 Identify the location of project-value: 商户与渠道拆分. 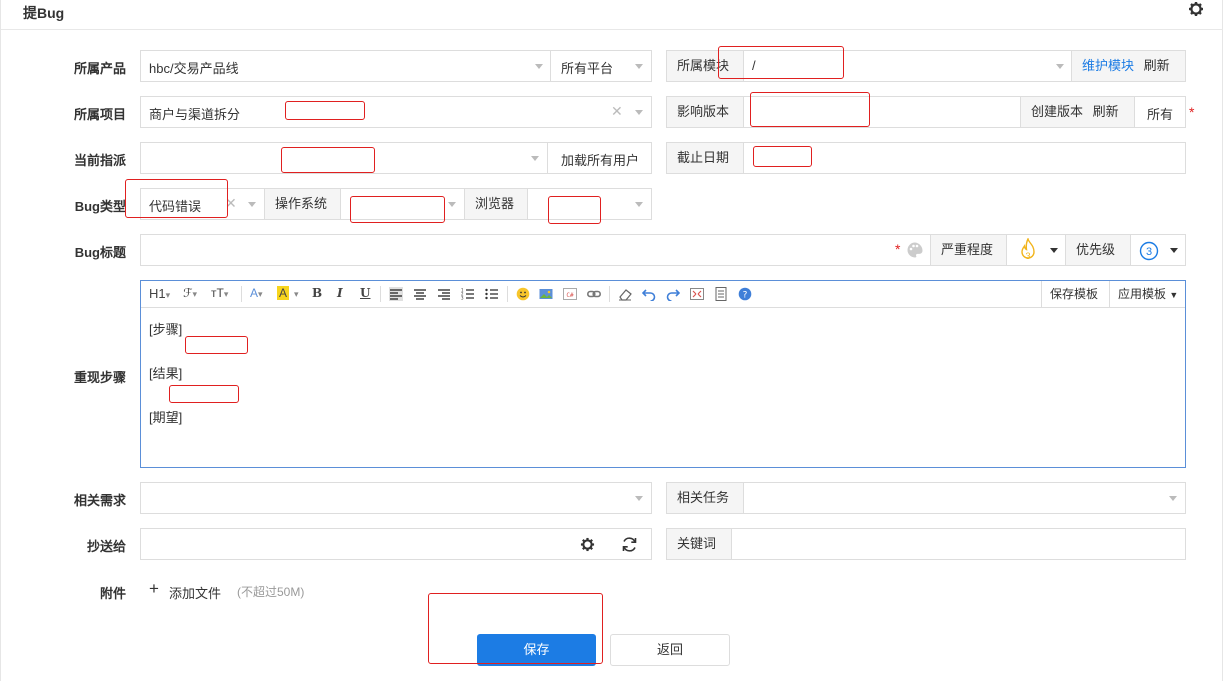
(195, 114).